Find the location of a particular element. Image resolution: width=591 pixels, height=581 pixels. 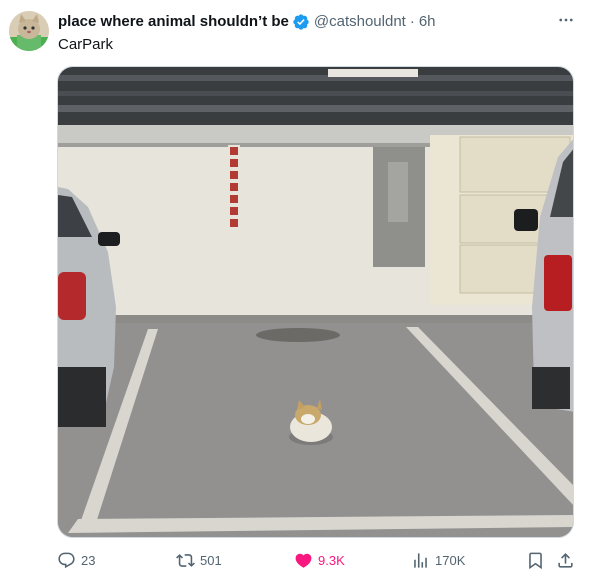

views-button: 170K is located at coordinates (438, 560).